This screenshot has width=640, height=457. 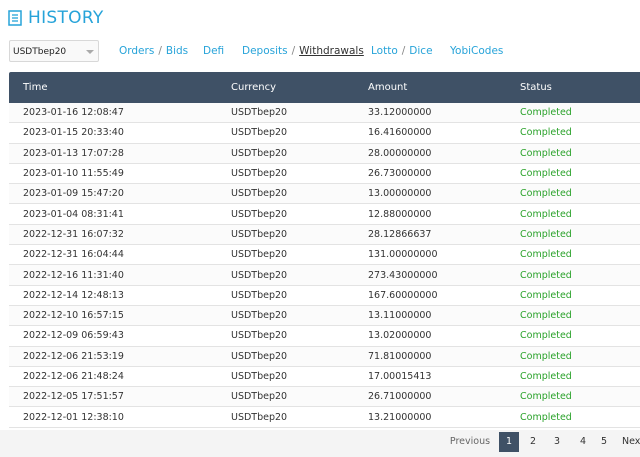 I want to click on page-title: HISTORY, so click(x=66, y=18).